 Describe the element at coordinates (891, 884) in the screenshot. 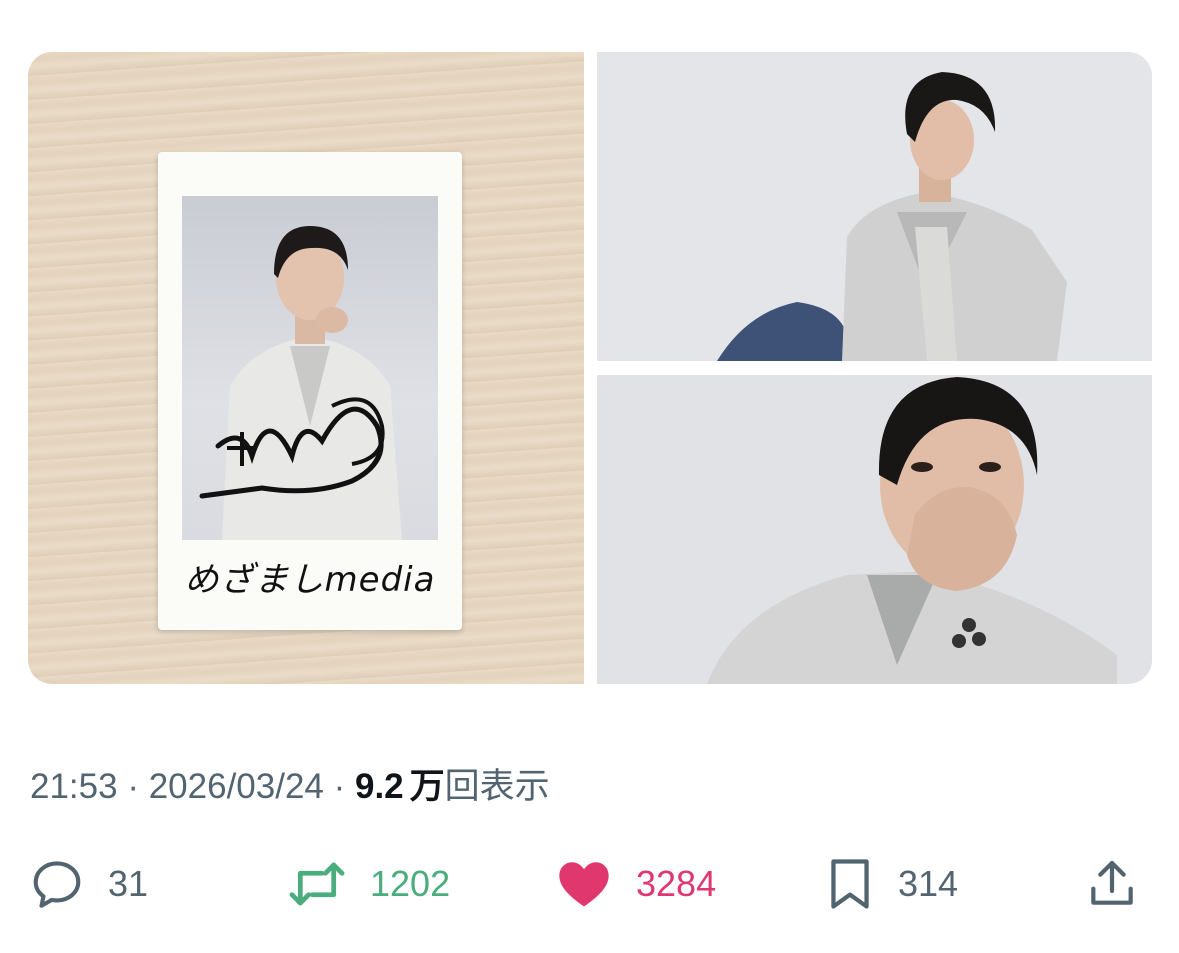

I see `bookmark-button: 314` at that location.